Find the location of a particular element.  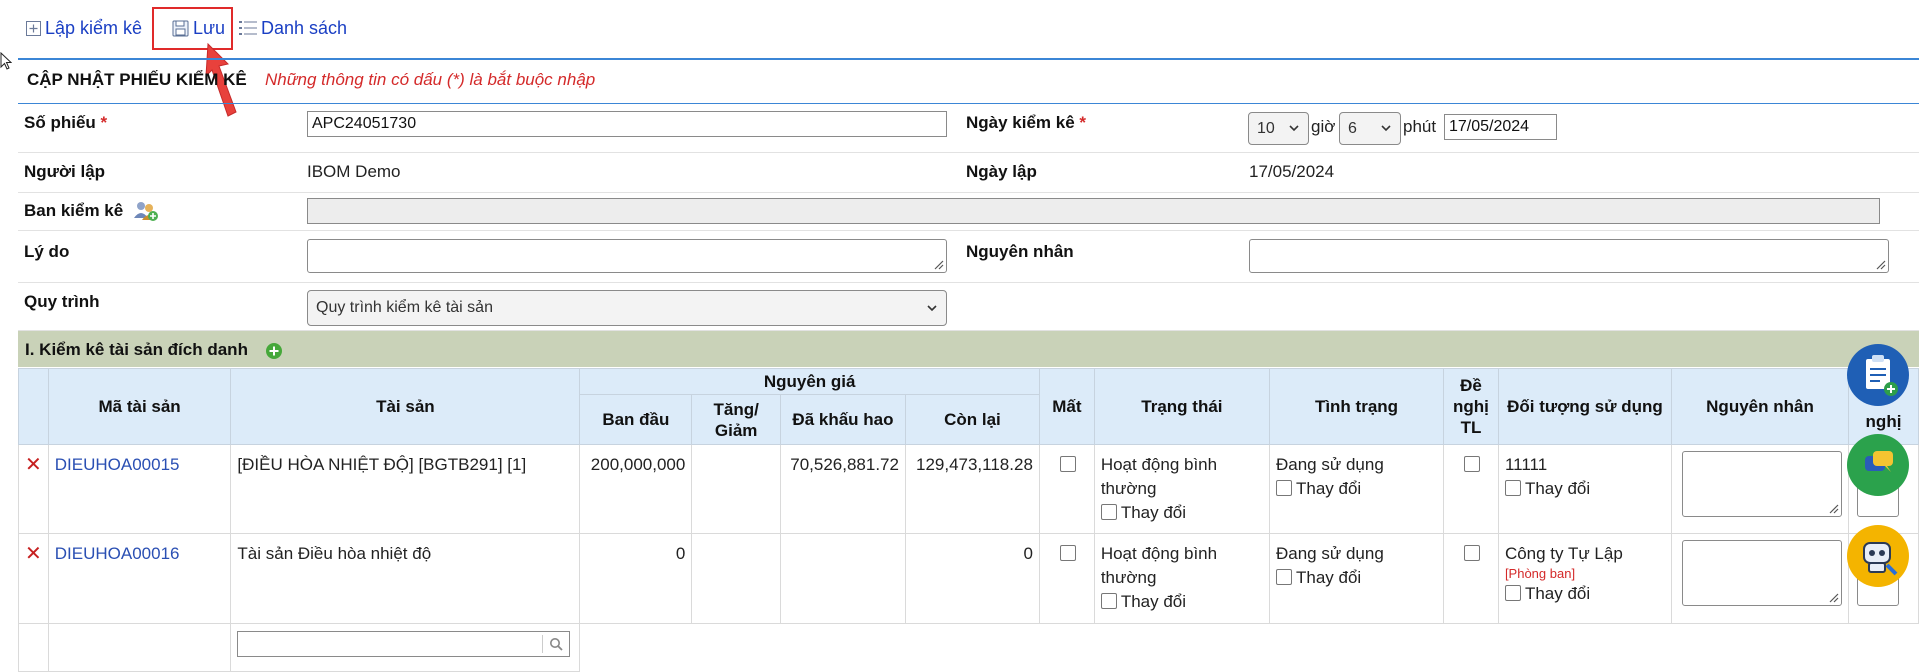

date-input is located at coordinates (1500, 127).